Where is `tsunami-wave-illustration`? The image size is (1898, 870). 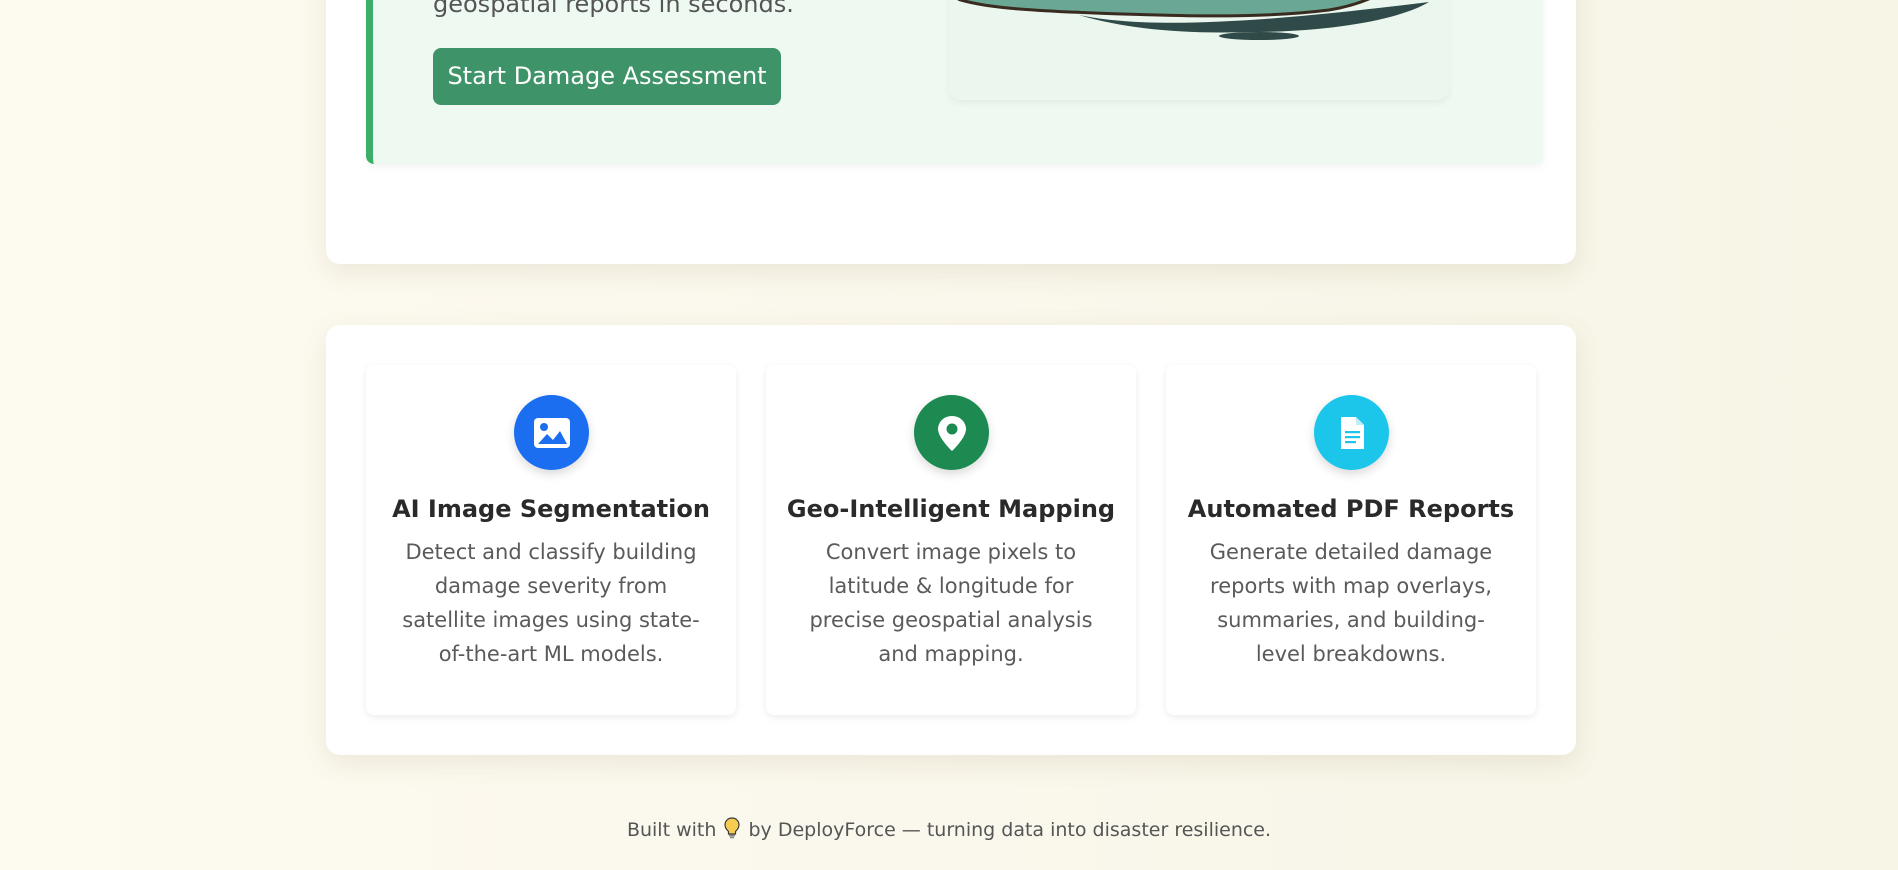
tsunami-wave-illustration is located at coordinates (1199, 50).